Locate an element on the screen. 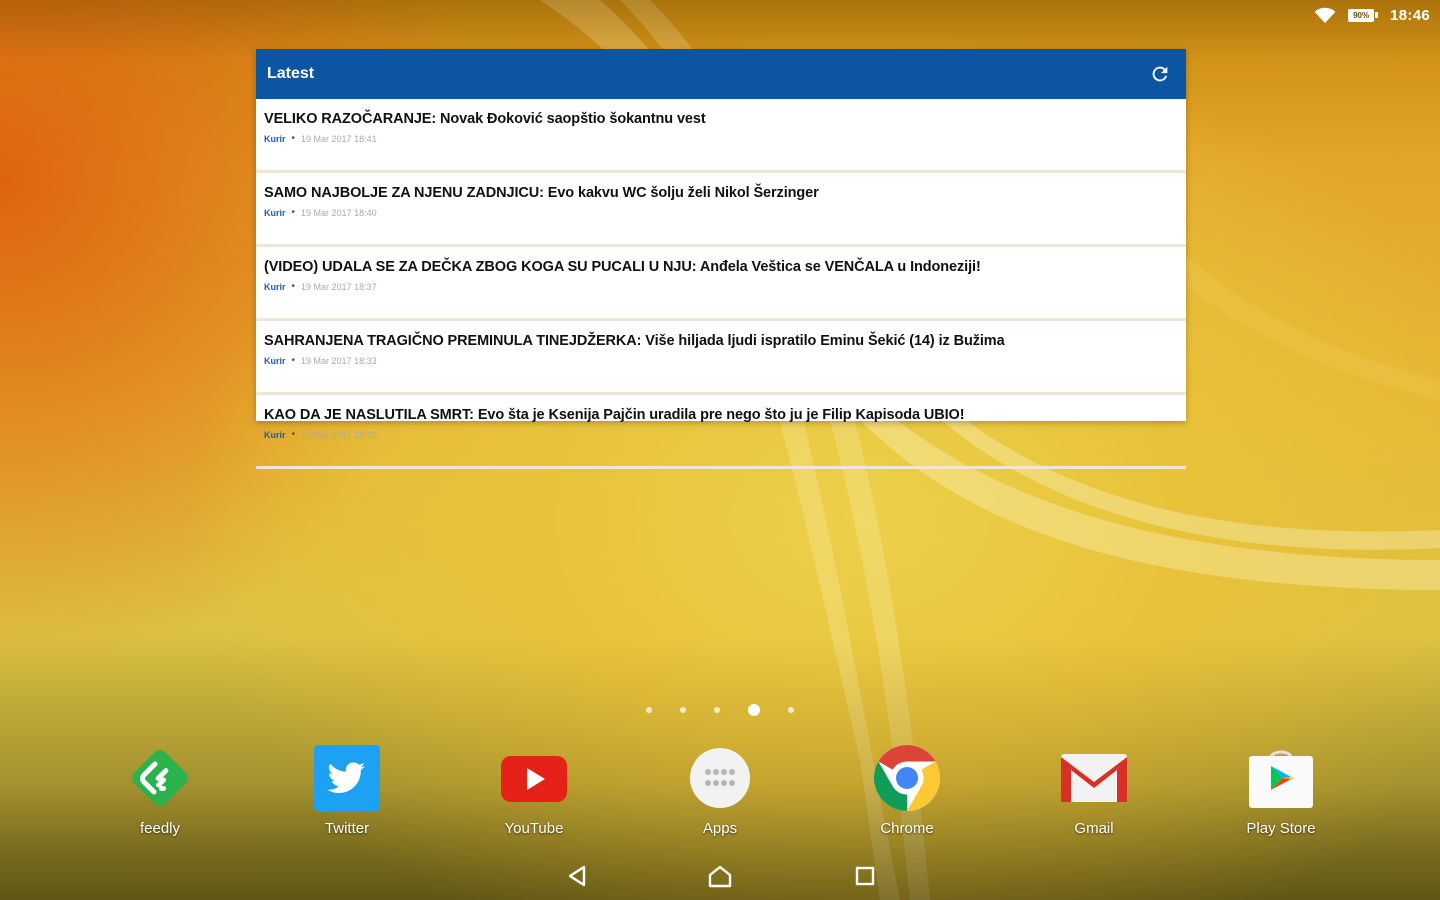 This screenshot has width=1440, height=900. chrome-icon is located at coordinates (907, 778).